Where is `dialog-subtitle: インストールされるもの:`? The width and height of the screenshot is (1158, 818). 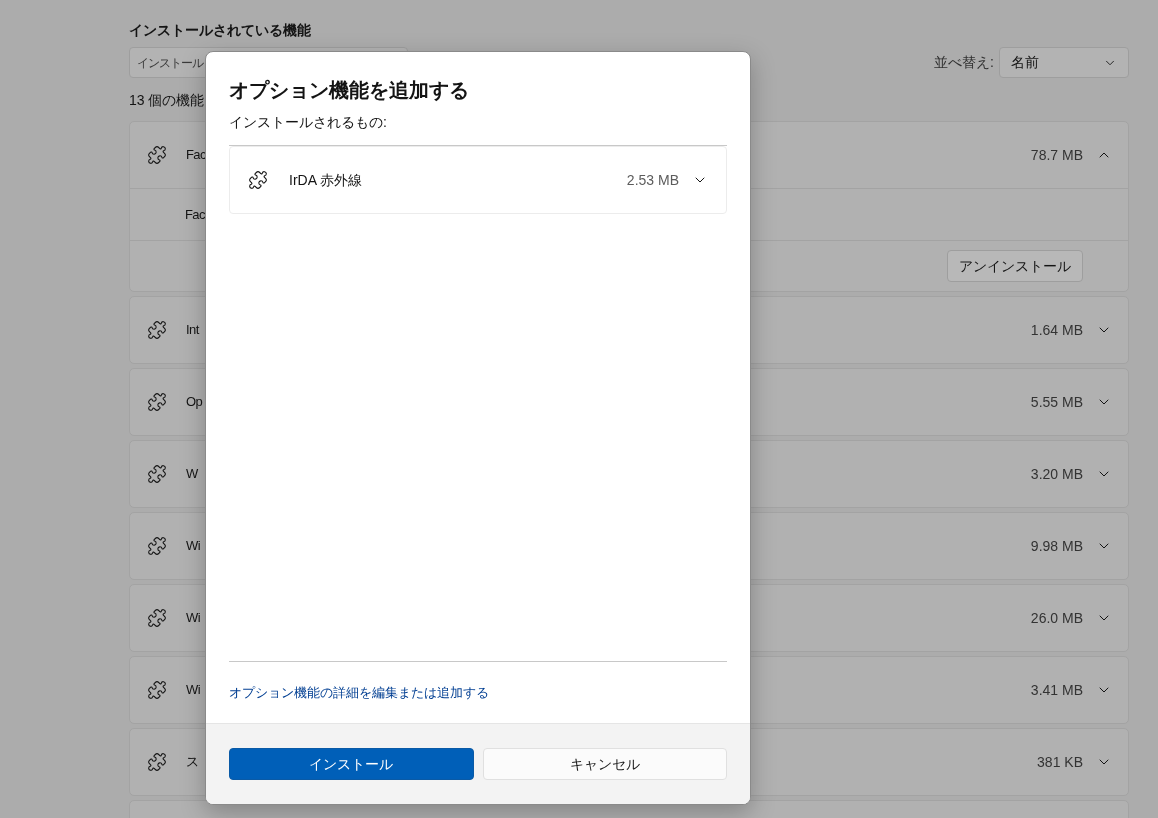
dialog-subtitle: インストールされるもの: is located at coordinates (308, 122).